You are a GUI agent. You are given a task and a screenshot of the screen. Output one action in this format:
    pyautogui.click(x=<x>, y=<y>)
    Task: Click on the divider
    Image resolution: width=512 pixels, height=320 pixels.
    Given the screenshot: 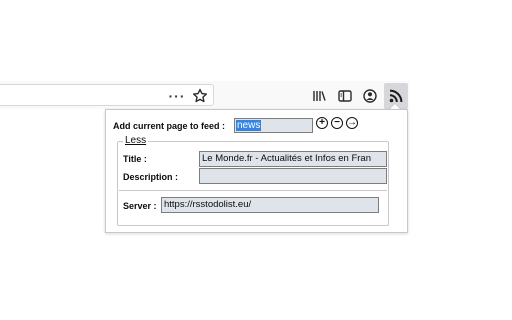 What is the action you would take?
    pyautogui.click(x=253, y=190)
    